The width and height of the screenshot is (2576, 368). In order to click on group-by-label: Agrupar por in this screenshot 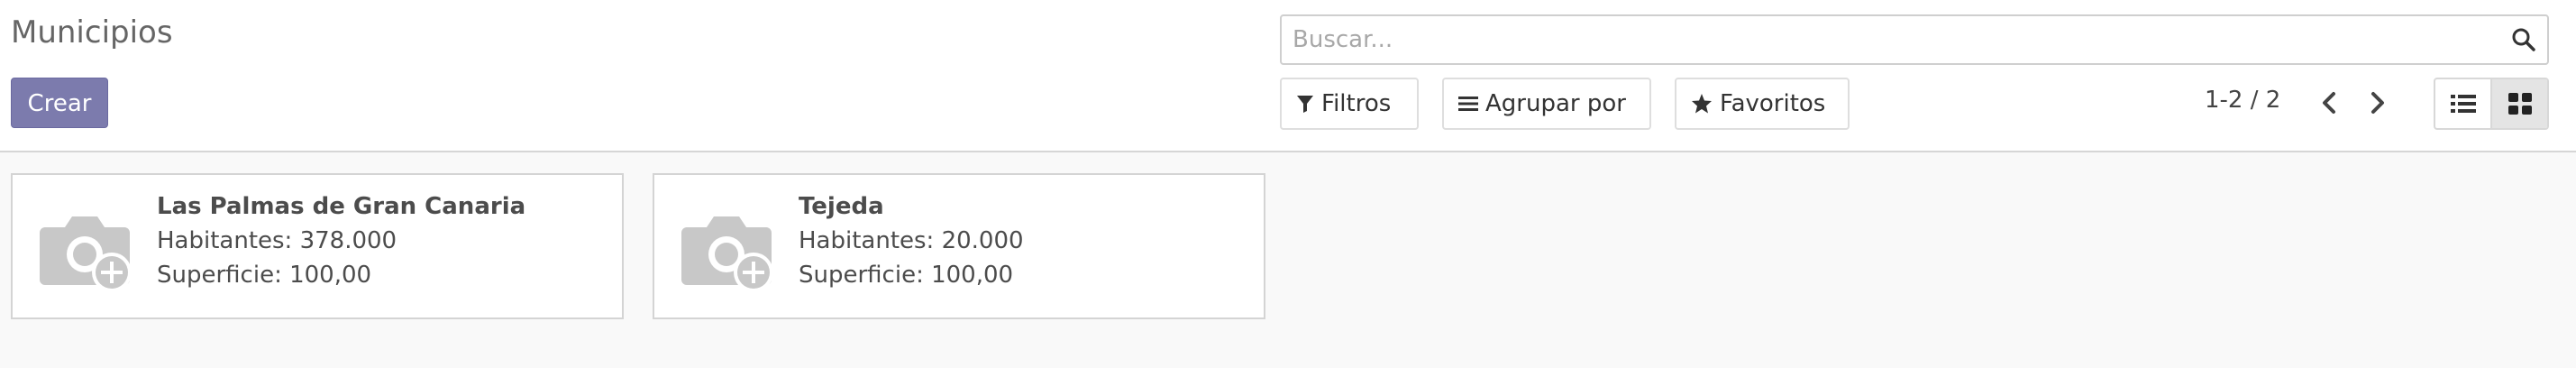, I will do `click(1555, 103)`.